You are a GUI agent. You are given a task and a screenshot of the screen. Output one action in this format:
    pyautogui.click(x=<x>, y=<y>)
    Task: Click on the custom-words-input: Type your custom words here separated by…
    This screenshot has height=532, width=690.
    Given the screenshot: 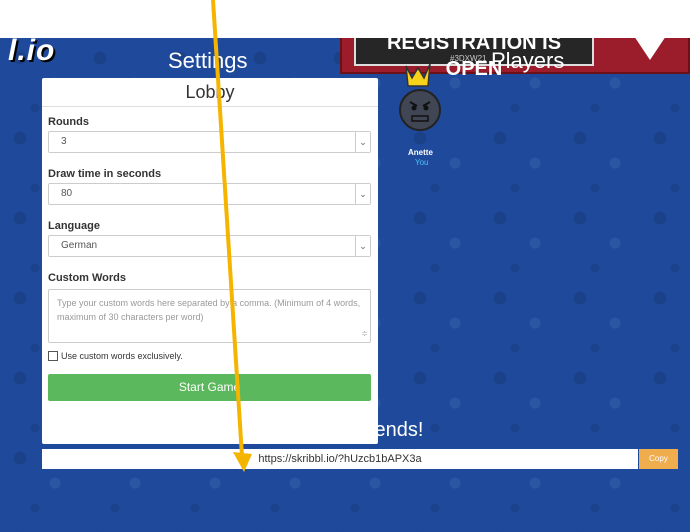 What is the action you would take?
    pyautogui.click(x=209, y=316)
    